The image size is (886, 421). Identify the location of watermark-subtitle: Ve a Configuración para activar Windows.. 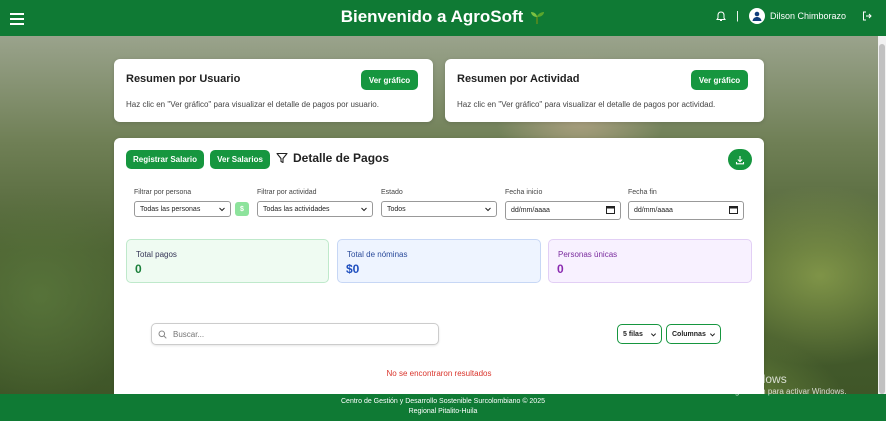
(772, 391).